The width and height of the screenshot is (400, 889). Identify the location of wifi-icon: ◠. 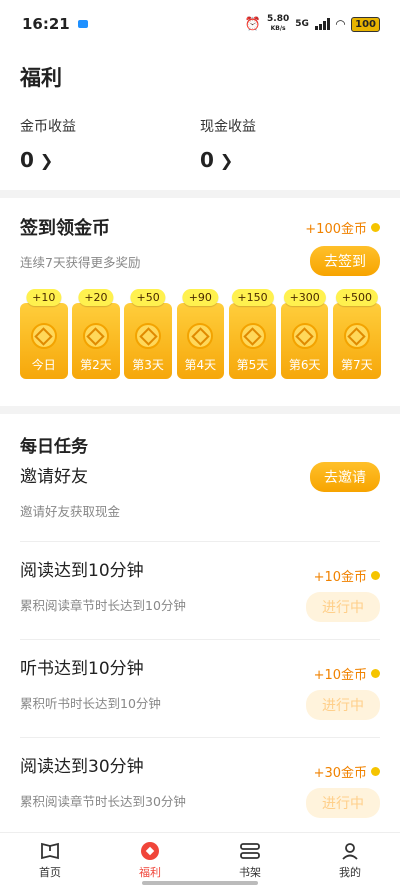
(340, 24).